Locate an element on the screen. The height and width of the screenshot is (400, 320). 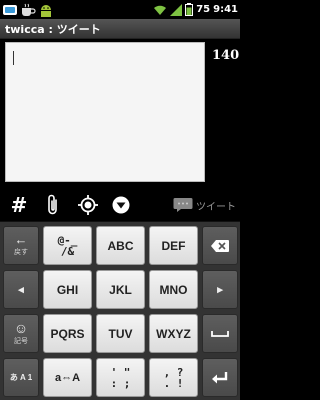
status-right: 75 9:41 is located at coordinates (195, 9).